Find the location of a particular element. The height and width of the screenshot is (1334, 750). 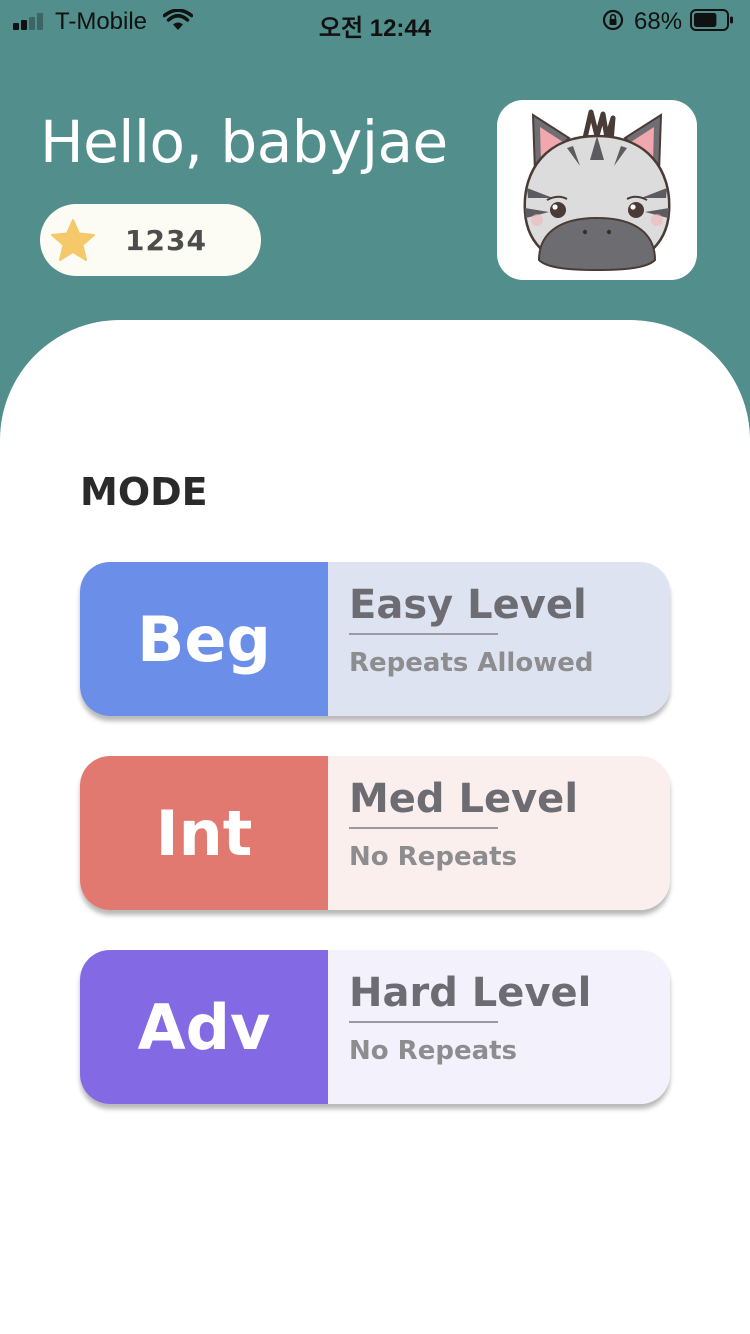

card-badge: Beg is located at coordinates (204, 639).